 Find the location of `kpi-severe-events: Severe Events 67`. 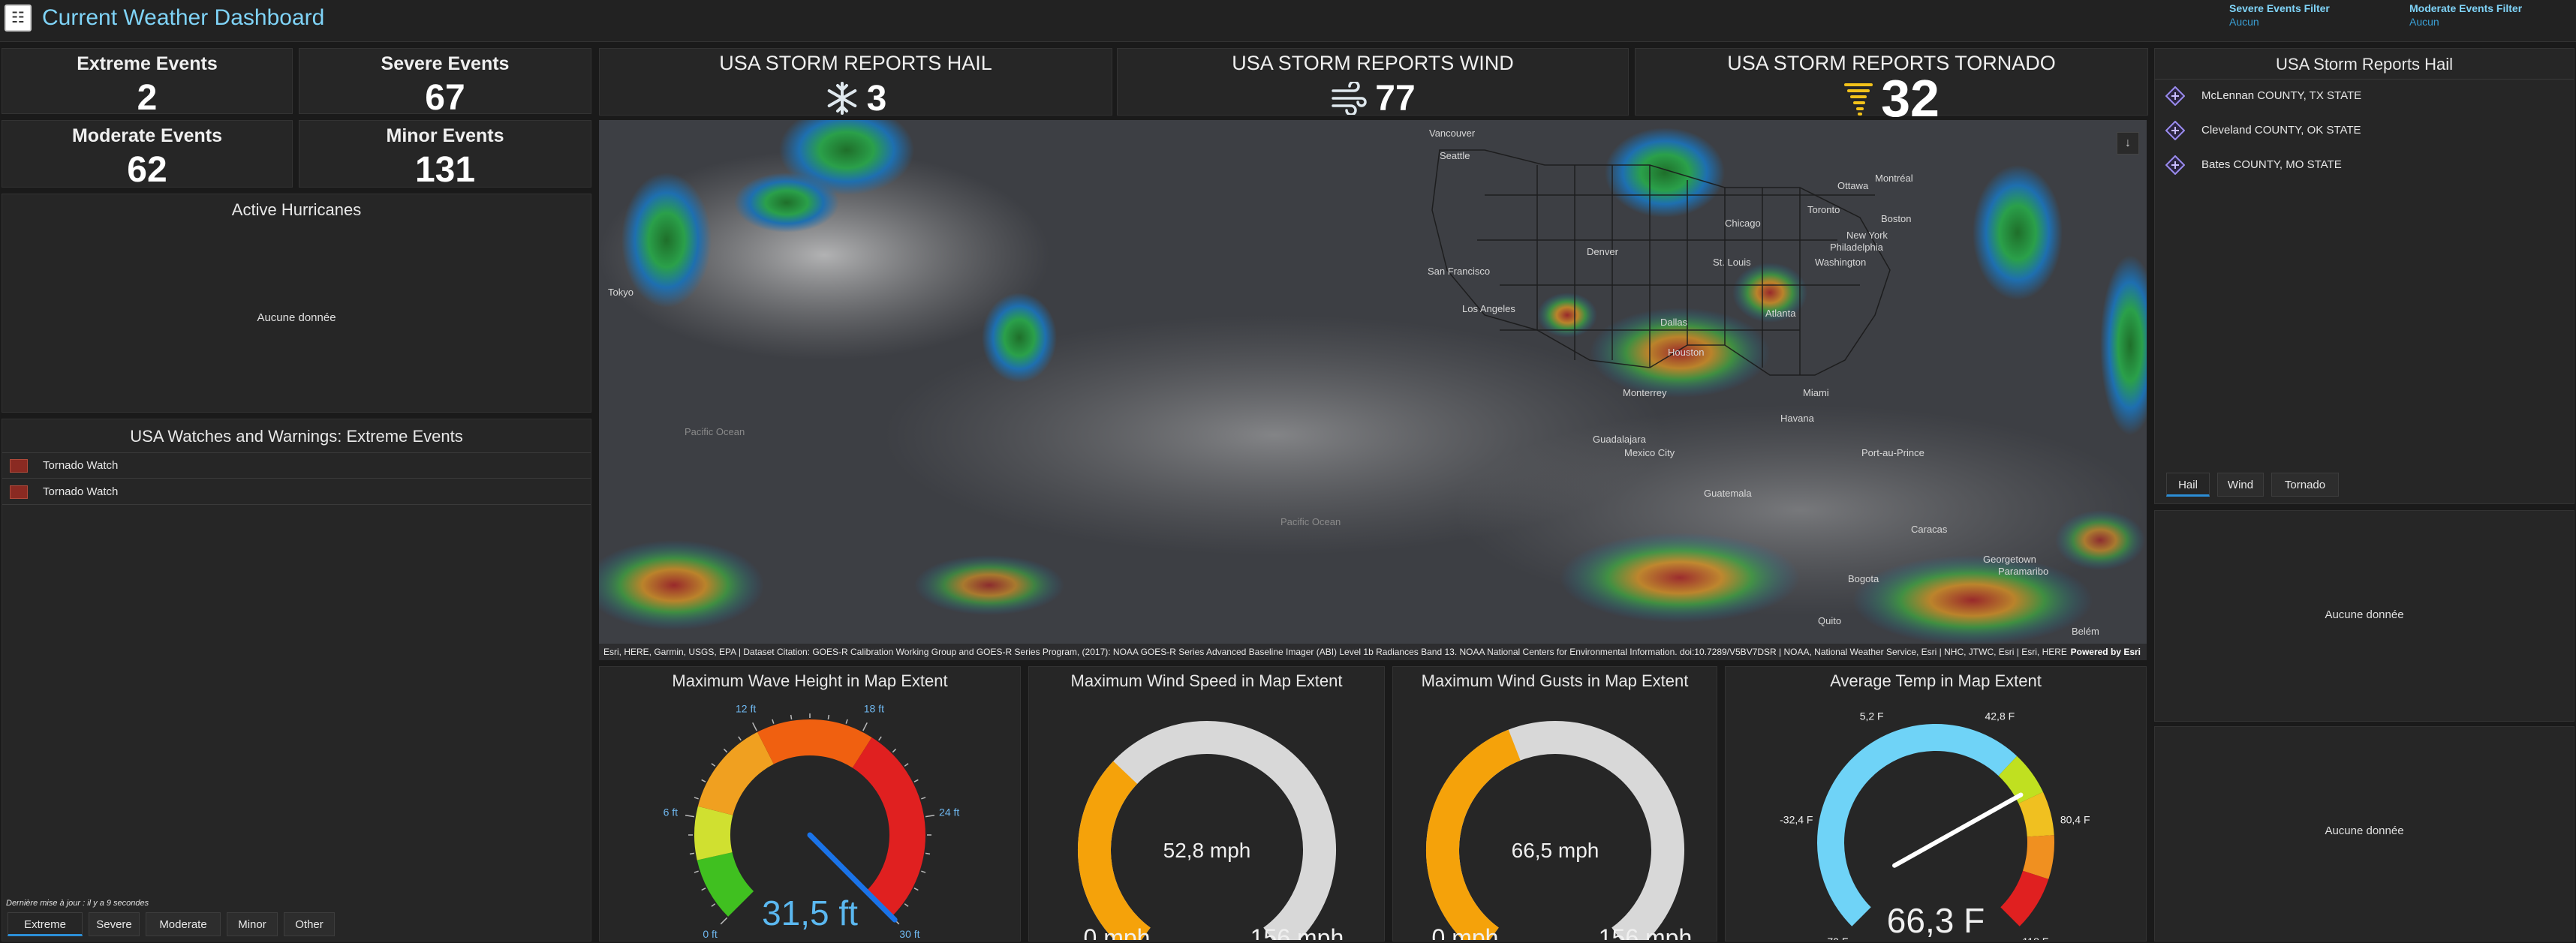

kpi-severe-events: Severe Events 67 is located at coordinates (445, 83).